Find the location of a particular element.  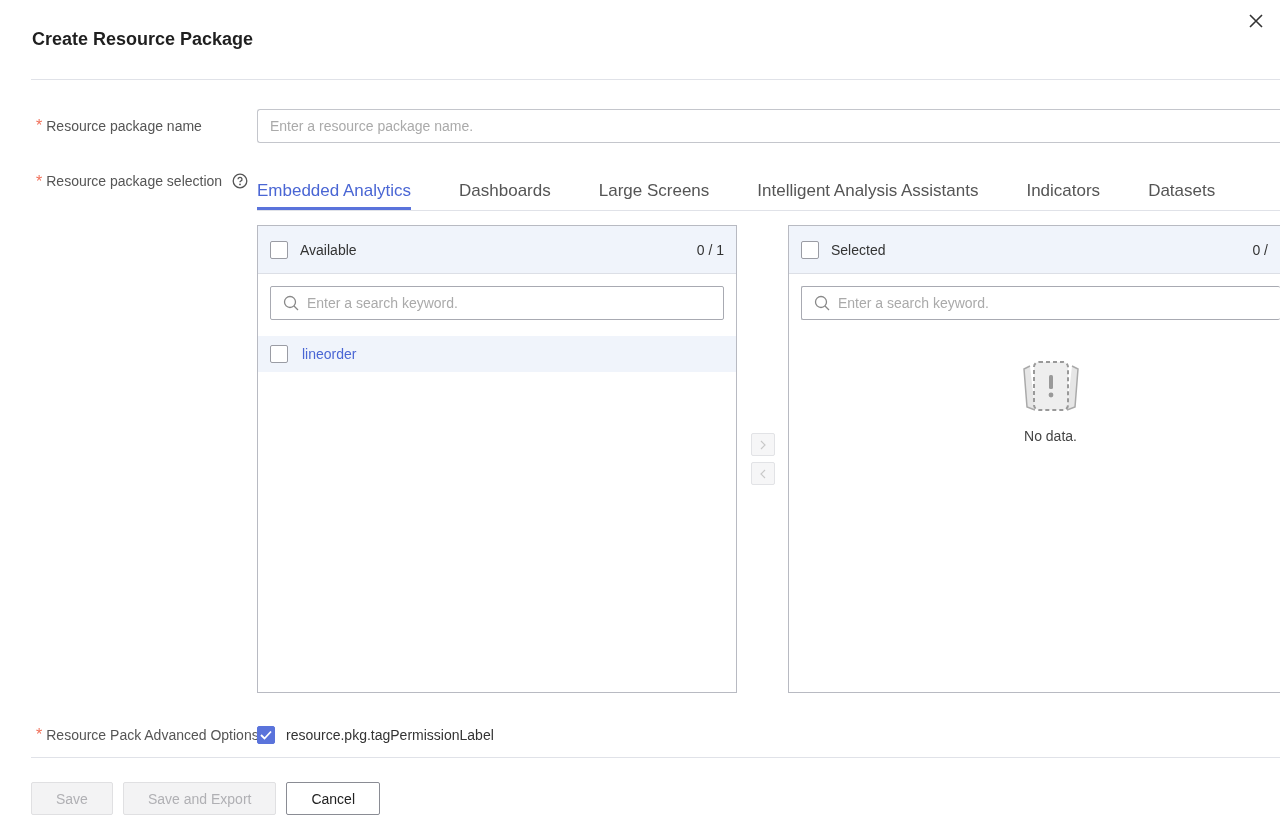

category-tab: Intelligent Analysis Assistants is located at coordinates (868, 188).